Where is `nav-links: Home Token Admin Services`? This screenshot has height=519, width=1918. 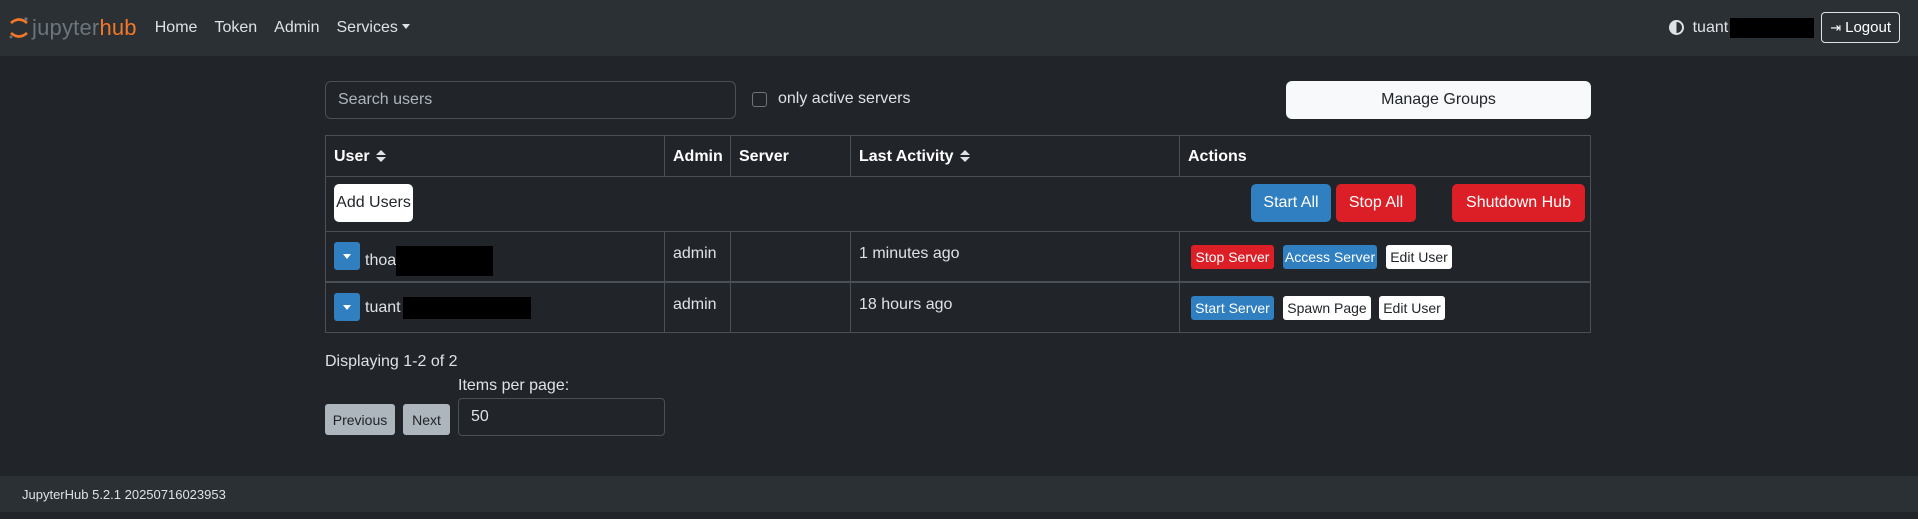 nav-links: Home Token Admin Services is located at coordinates (291, 28).